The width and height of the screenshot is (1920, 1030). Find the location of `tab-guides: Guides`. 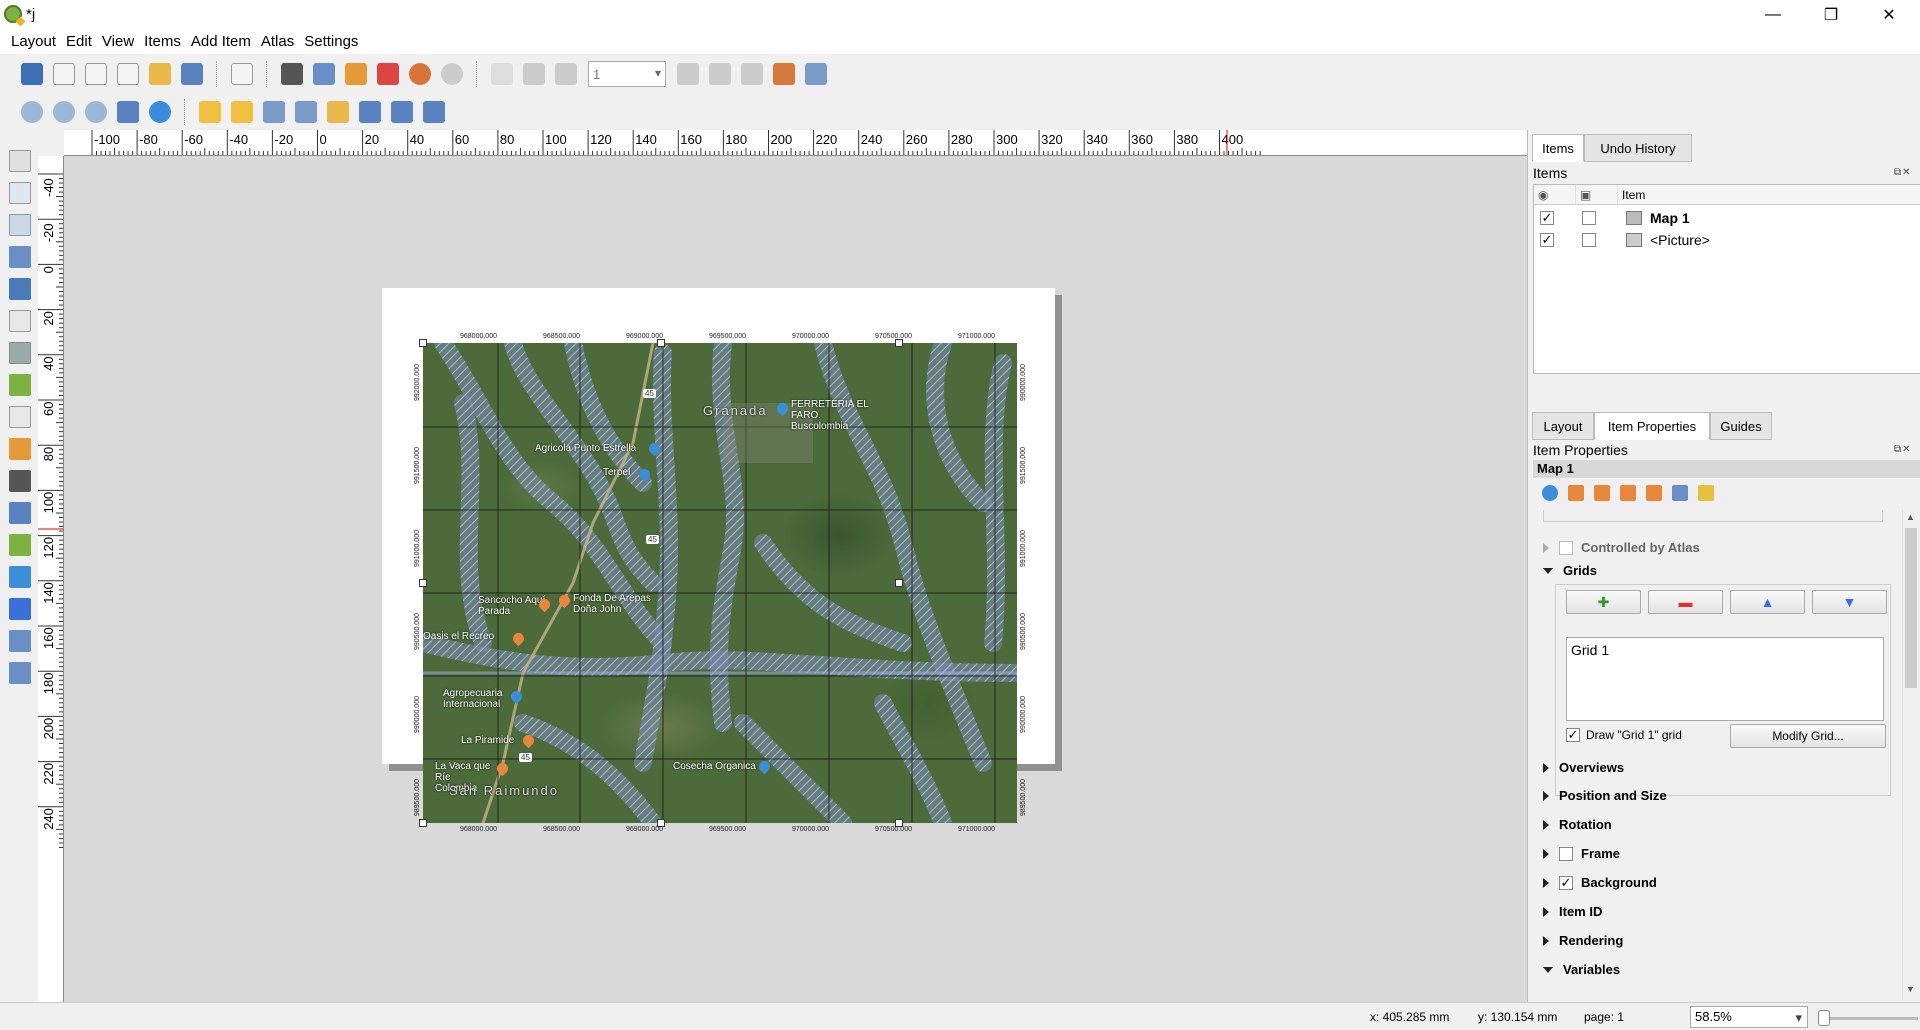

tab-guides: Guides is located at coordinates (1741, 426).